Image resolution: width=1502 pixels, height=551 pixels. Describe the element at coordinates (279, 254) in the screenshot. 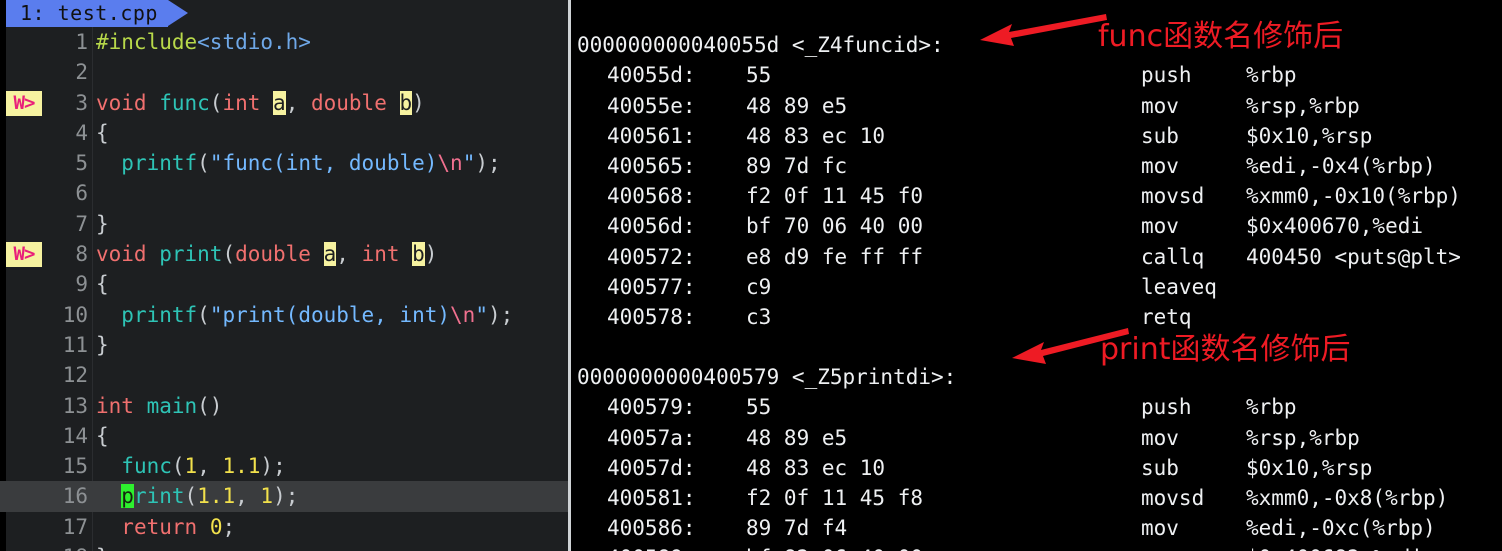

I see `code-token: double` at that location.